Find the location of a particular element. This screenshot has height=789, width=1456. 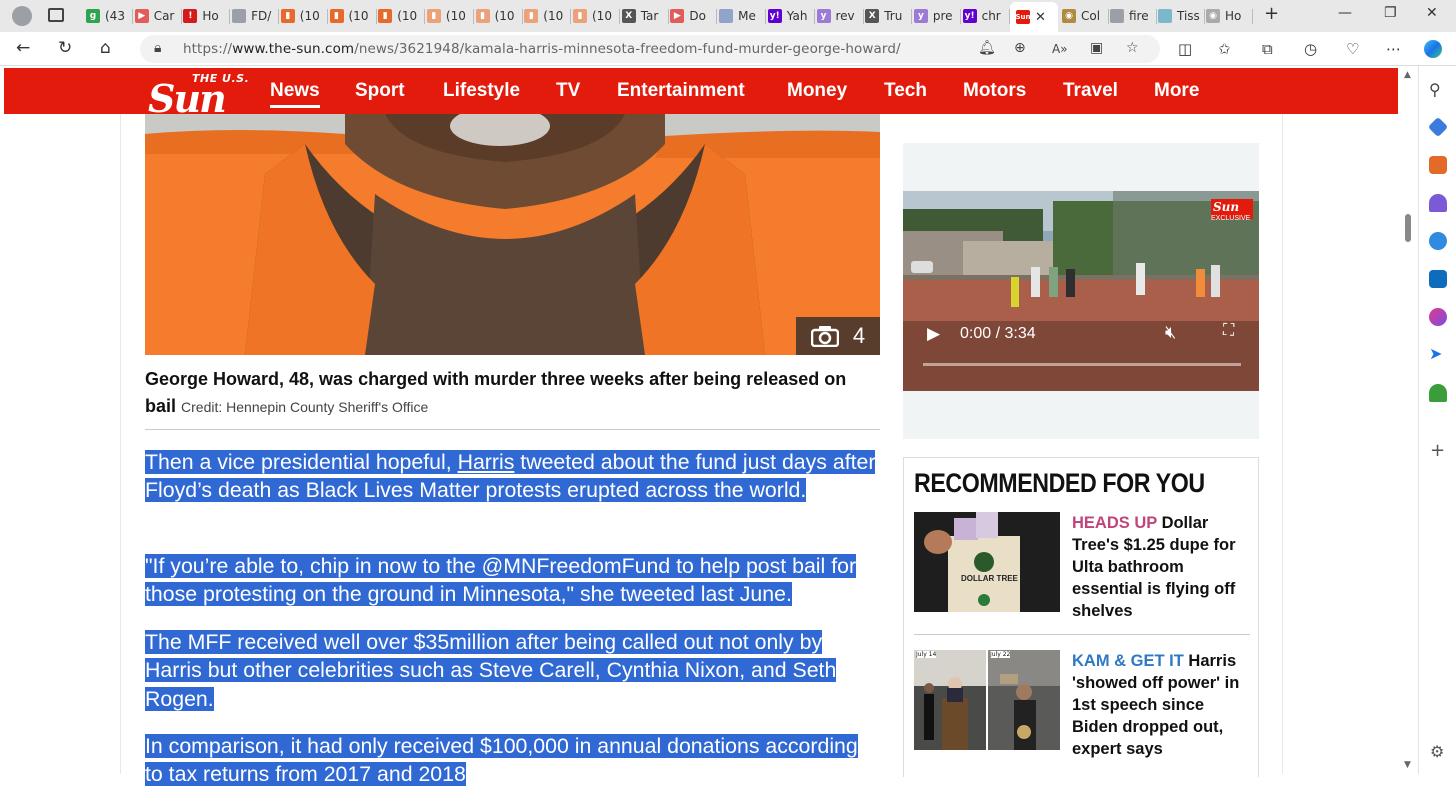

browser-tab: ▶ Do is located at coordinates (693, 16).